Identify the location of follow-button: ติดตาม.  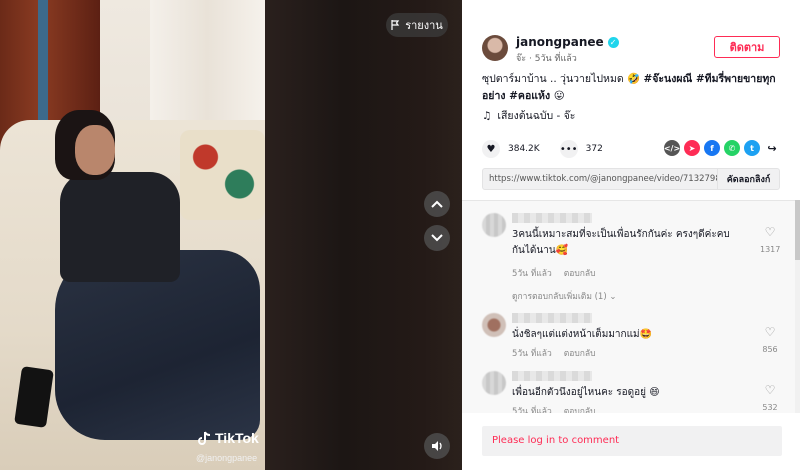
(747, 47).